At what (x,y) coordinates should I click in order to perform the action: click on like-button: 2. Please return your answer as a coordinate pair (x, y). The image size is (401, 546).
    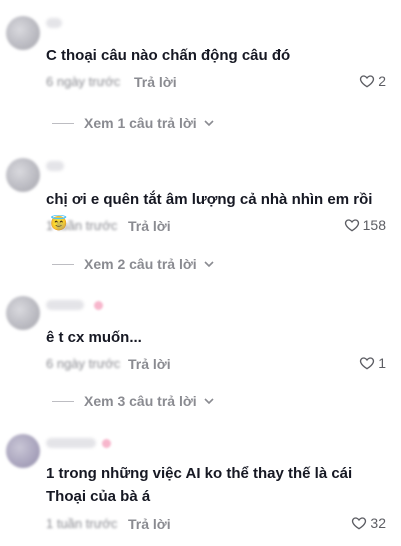
    Looking at the image, I should click on (372, 81).